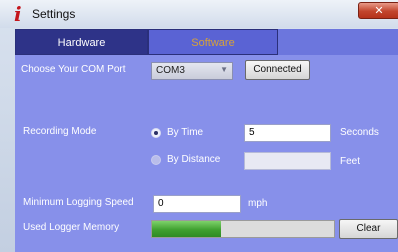 The height and width of the screenshot is (252, 398). Describe the element at coordinates (368, 229) in the screenshot. I see `clear-button: Clear` at that location.